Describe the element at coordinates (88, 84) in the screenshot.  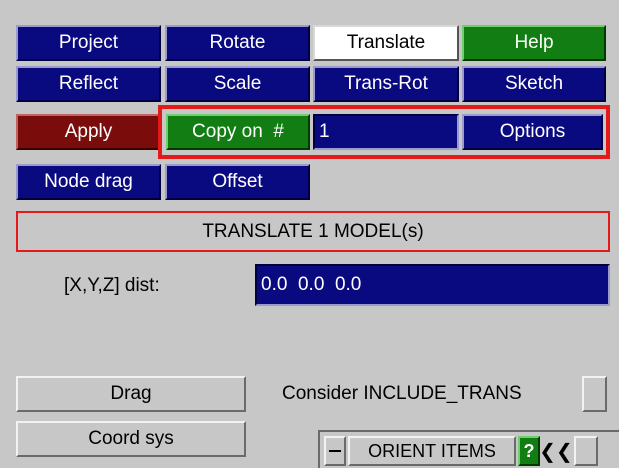
I see `tab-reflect: Reflect` at that location.